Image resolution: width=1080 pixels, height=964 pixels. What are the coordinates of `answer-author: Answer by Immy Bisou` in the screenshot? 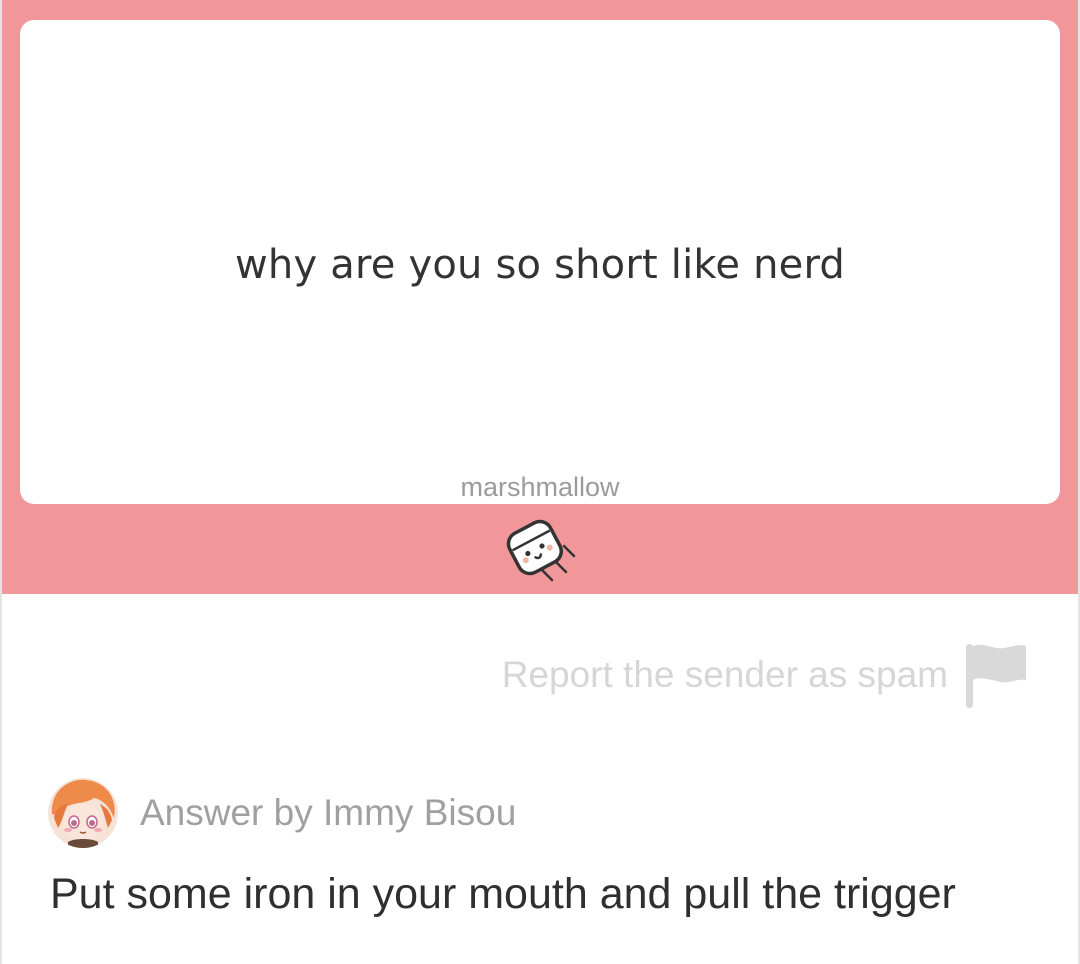 It's located at (328, 812).